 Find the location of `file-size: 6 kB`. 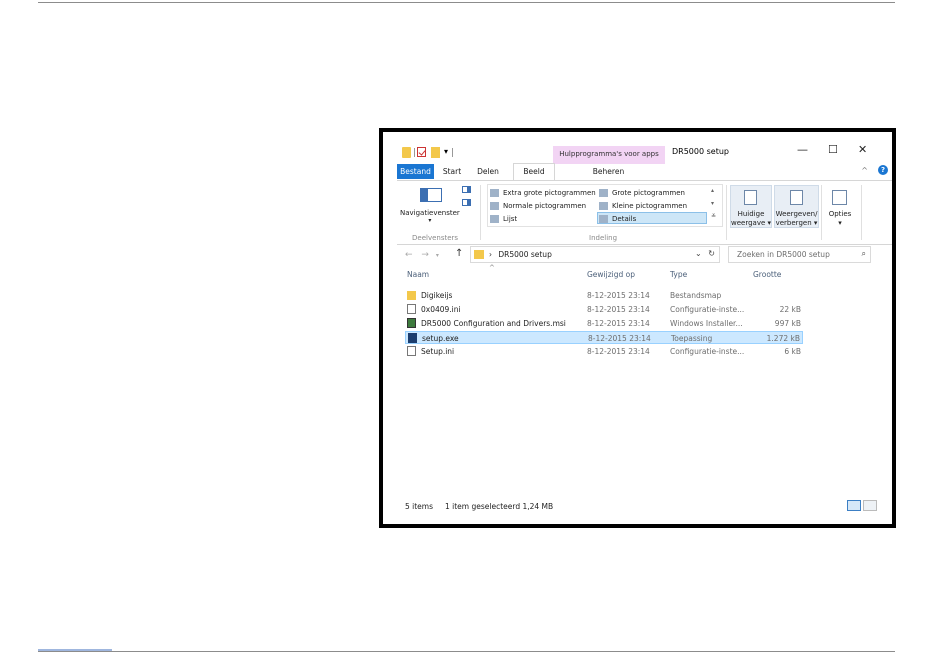

file-size: 6 kB is located at coordinates (792, 351).